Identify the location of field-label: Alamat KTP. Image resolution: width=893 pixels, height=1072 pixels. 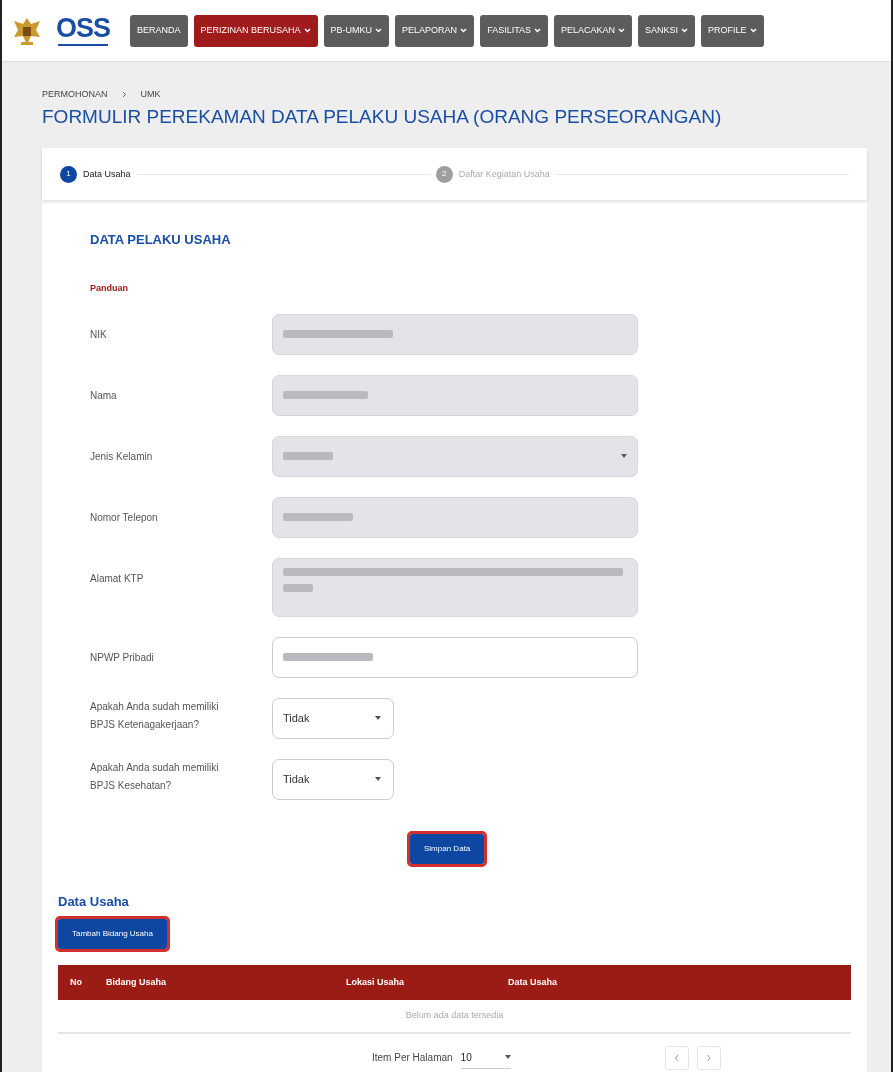
(117, 578).